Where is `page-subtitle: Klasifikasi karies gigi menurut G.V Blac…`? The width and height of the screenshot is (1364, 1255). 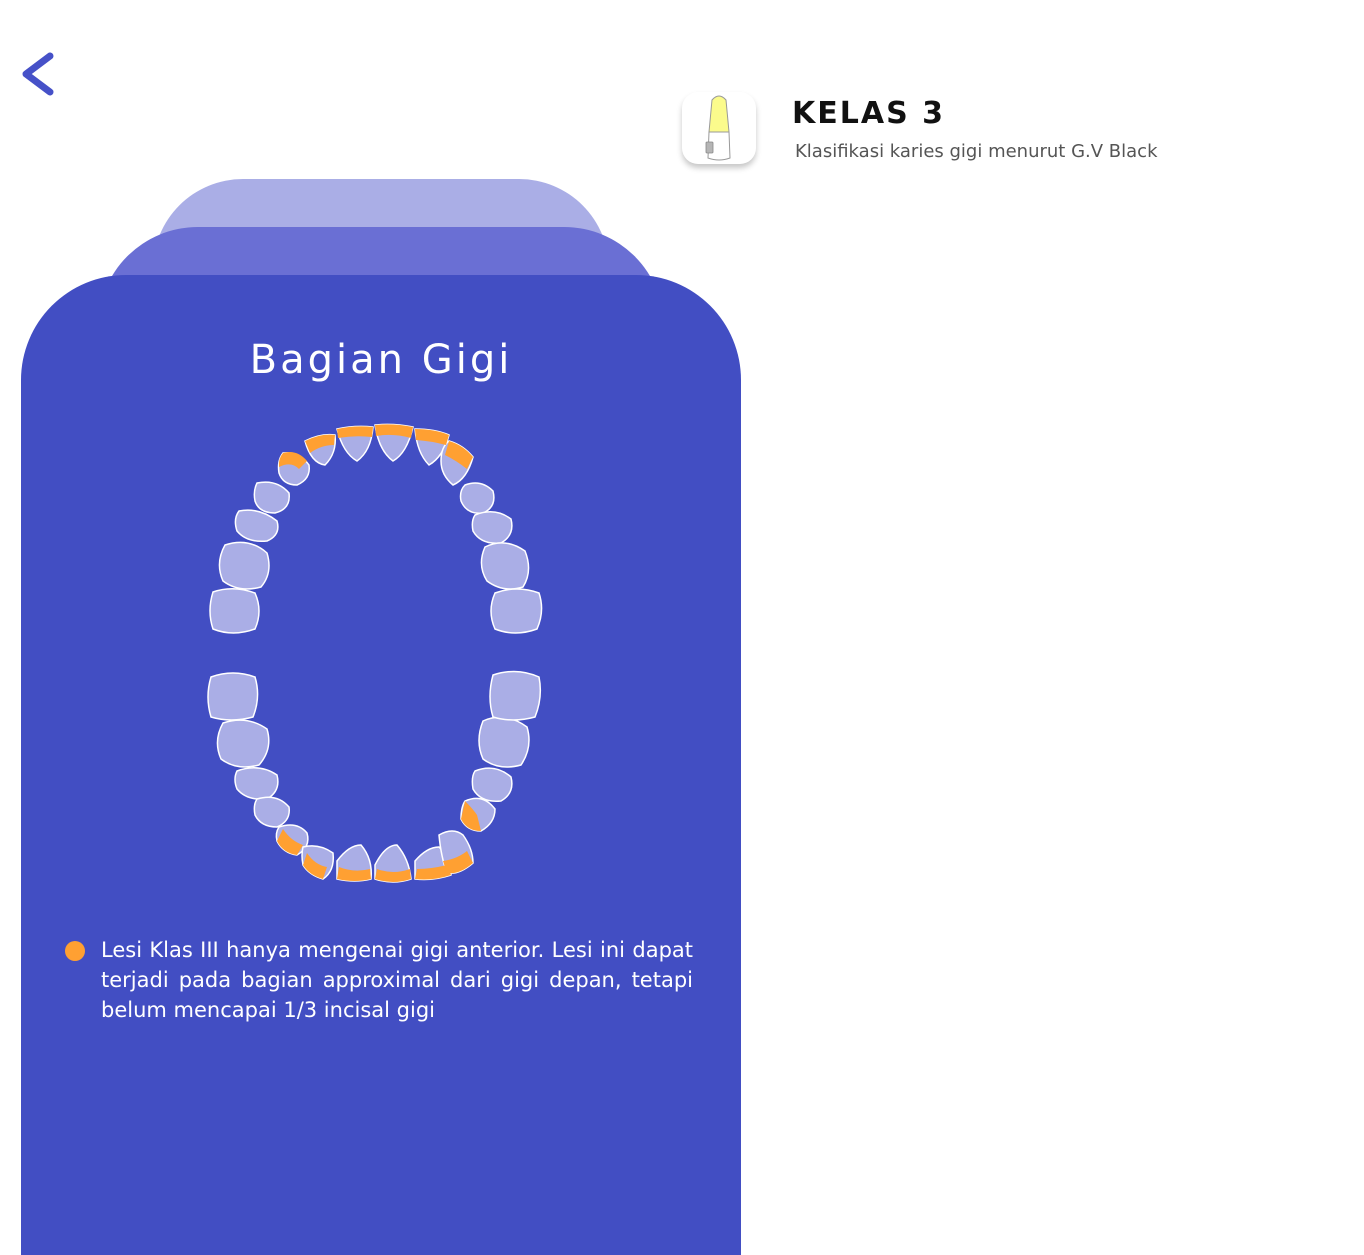
page-subtitle: Klasifikasi karies gigi menurut G.V Blac… is located at coordinates (976, 151).